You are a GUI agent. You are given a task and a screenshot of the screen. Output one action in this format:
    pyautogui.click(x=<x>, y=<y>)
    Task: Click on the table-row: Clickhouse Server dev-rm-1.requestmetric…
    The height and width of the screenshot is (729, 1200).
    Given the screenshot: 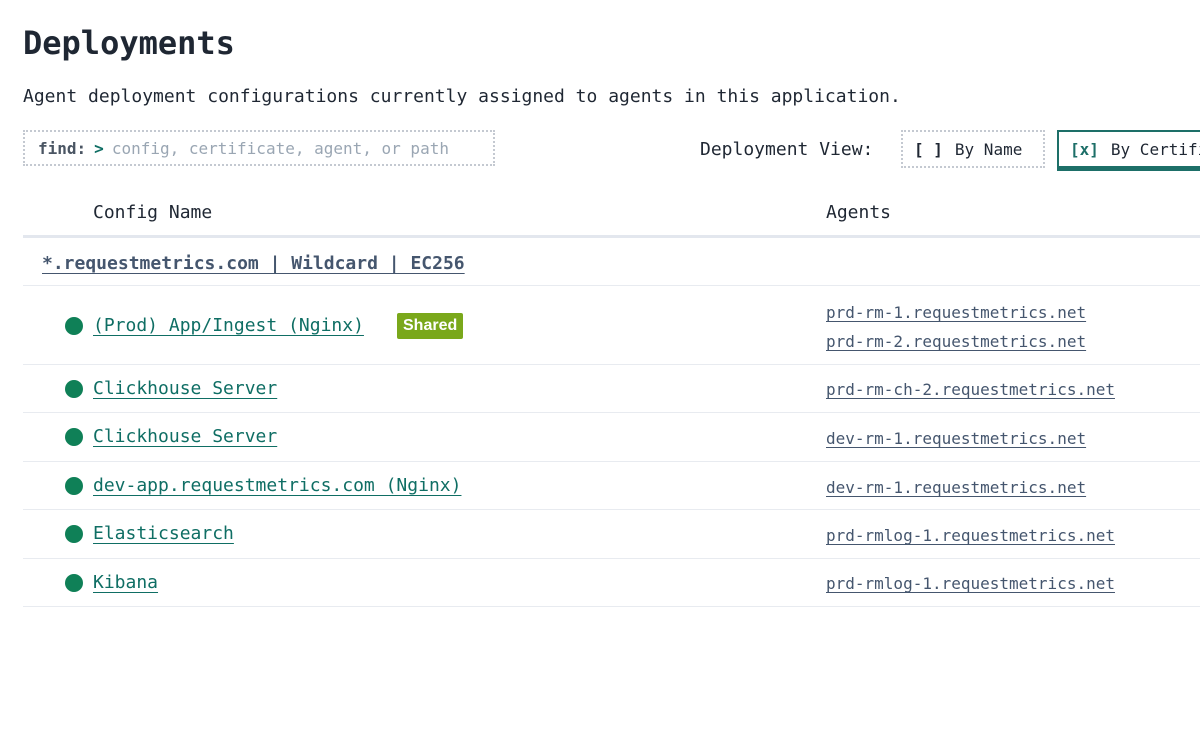 What is the action you would take?
    pyautogui.click(x=611, y=437)
    